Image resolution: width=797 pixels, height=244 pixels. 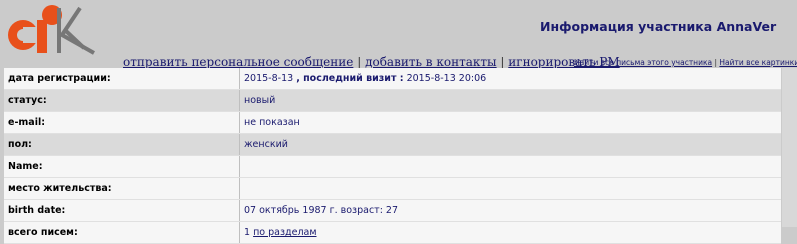 I want to click on logo-orange-part, so click(x=35, y=29).